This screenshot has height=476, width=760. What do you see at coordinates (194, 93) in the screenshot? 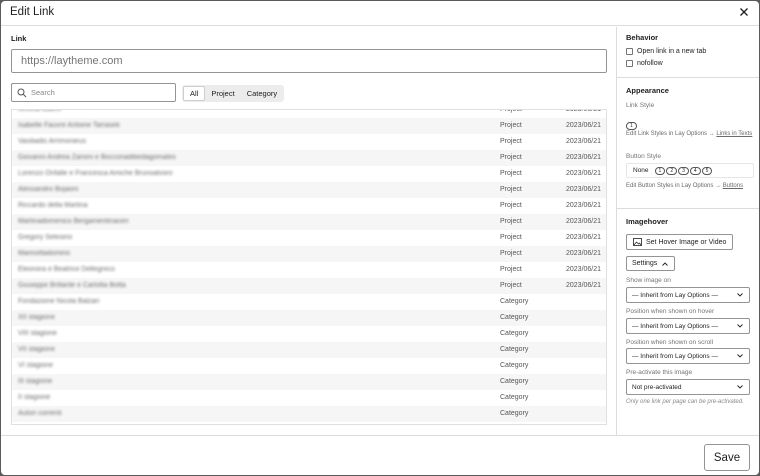
I see `filter-all: All` at bounding box center [194, 93].